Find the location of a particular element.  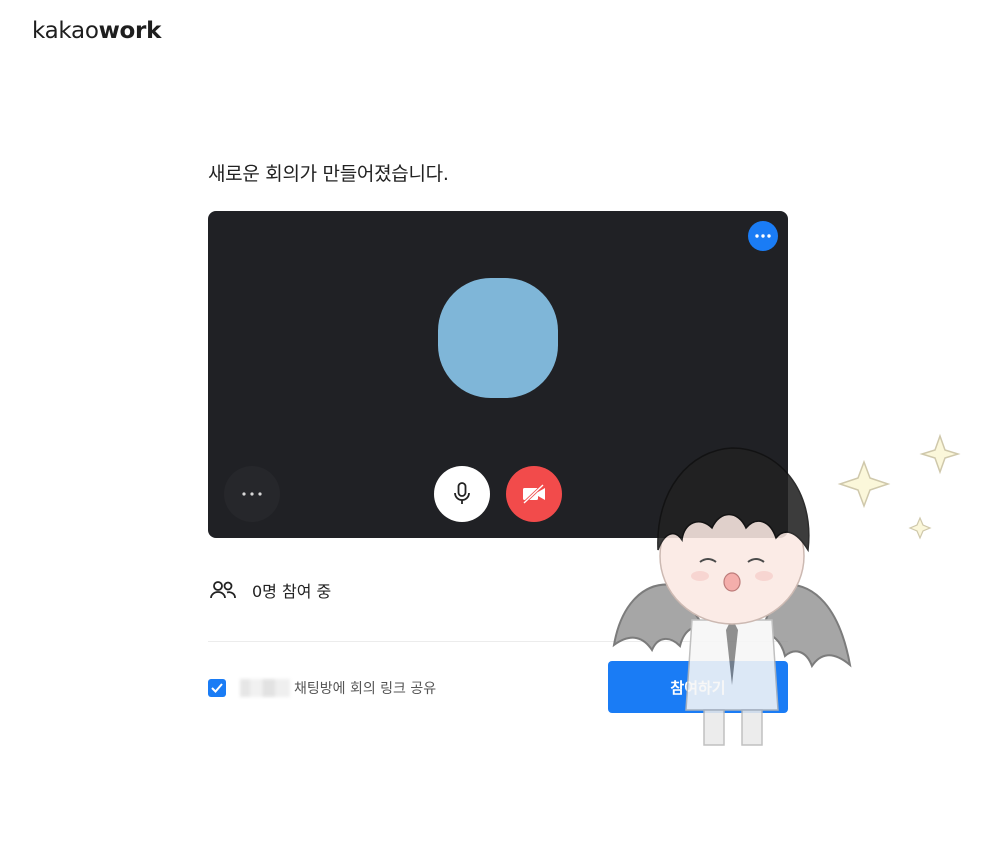

microphone-toggle-button is located at coordinates (462, 494).